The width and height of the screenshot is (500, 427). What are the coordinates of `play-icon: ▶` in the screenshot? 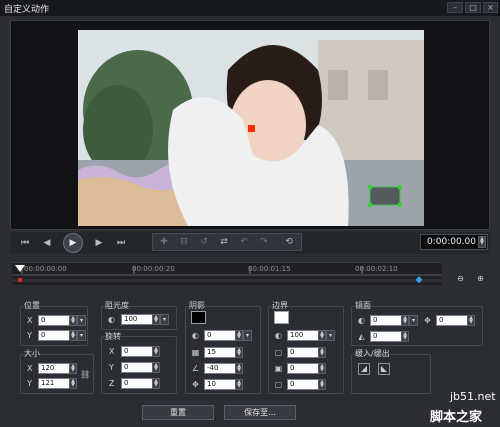 It's located at (73, 243).